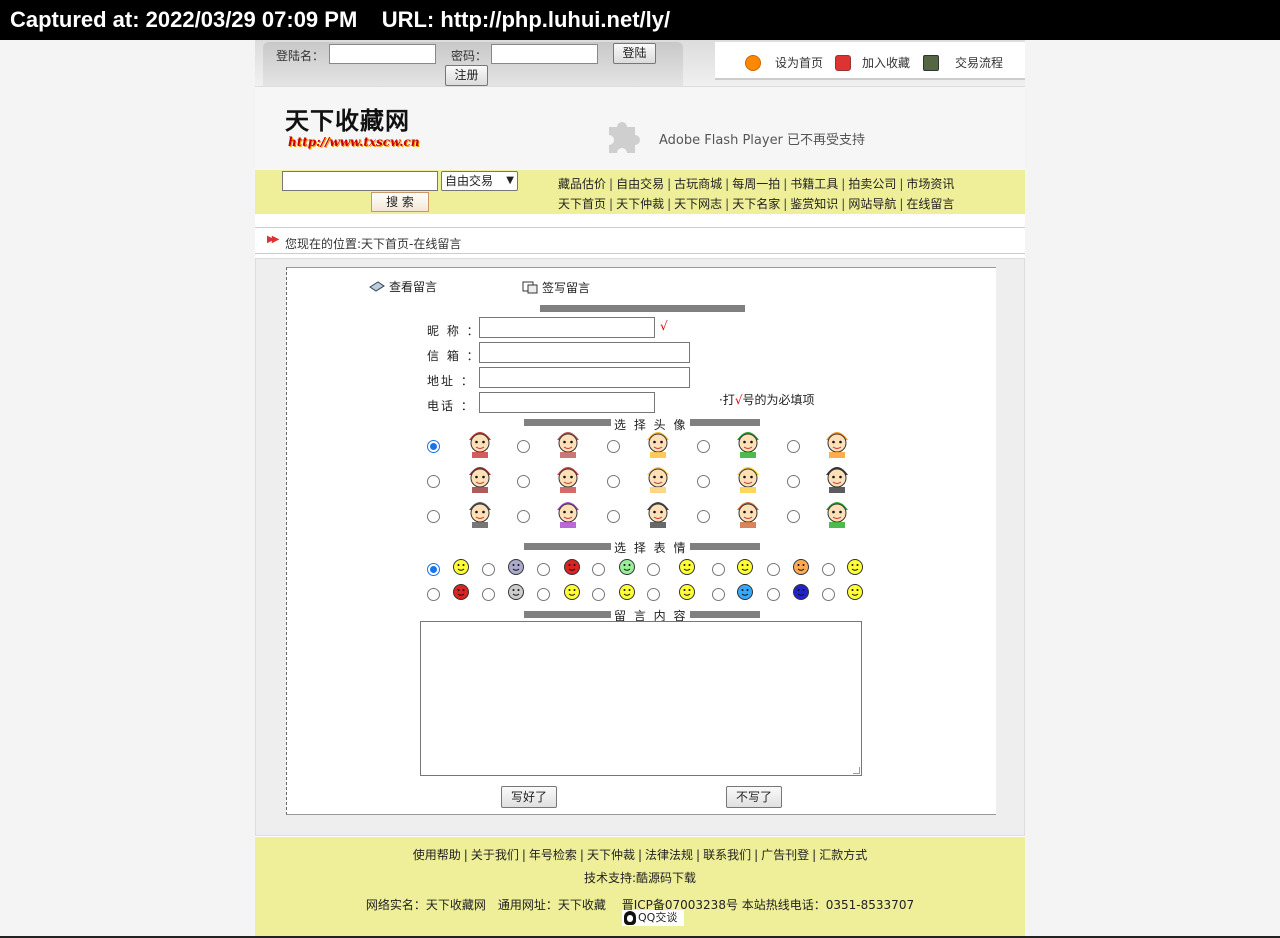 This screenshot has width=1280, height=938. What do you see at coordinates (582, 204) in the screenshot?
I see `nav-link: 天下首页` at bounding box center [582, 204].